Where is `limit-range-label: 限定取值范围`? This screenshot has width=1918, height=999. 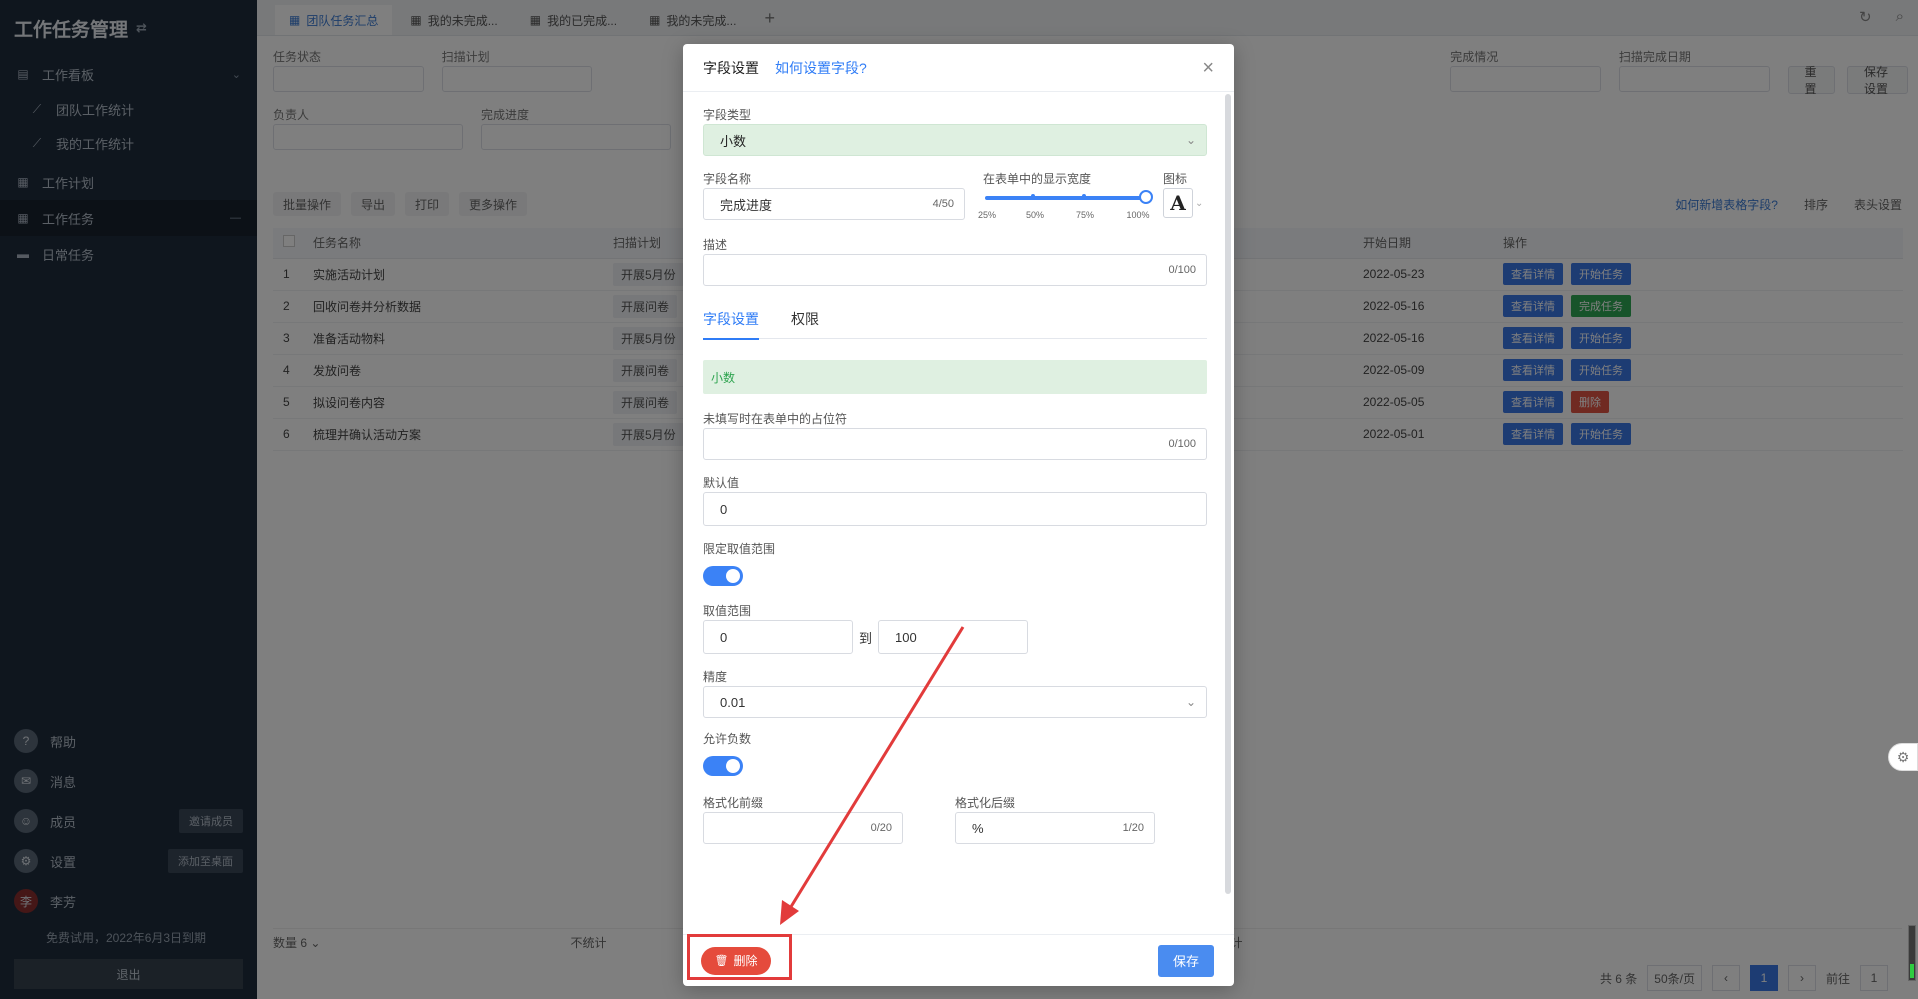 limit-range-label: 限定取值范围 is located at coordinates (739, 549).